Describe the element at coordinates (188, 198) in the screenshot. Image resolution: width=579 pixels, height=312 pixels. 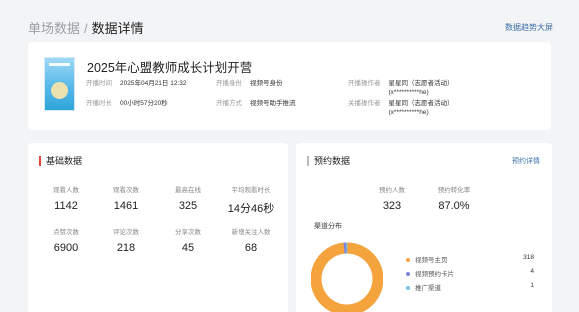
I see `stat-peak-online: 最高在线 325` at that location.